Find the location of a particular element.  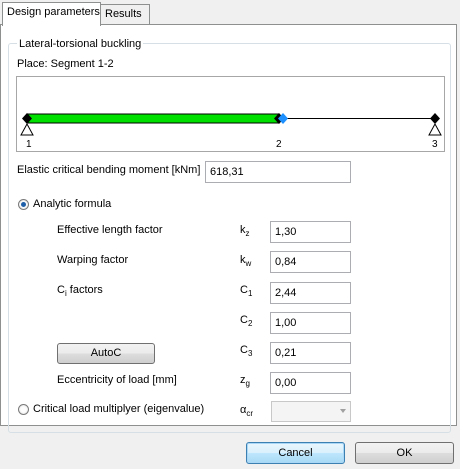

kz-symbol: kz is located at coordinates (245, 231).